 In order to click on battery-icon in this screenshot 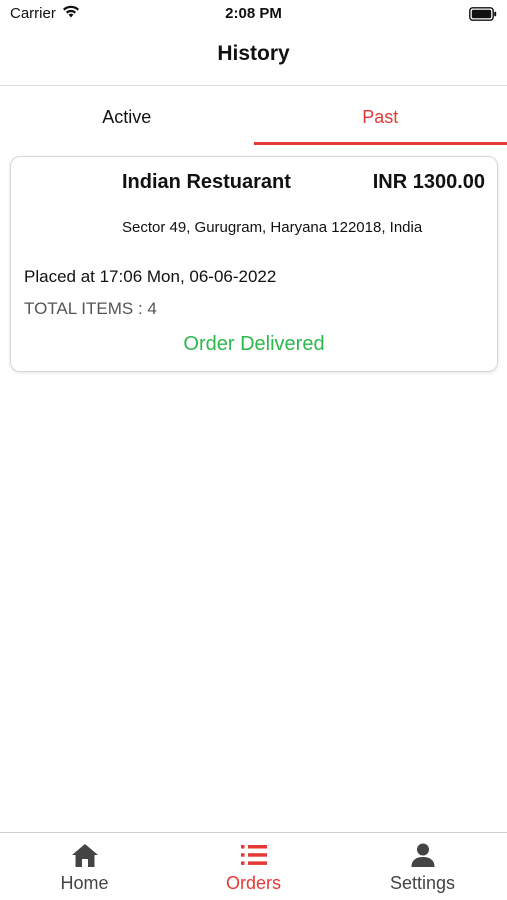, I will do `click(483, 16)`.